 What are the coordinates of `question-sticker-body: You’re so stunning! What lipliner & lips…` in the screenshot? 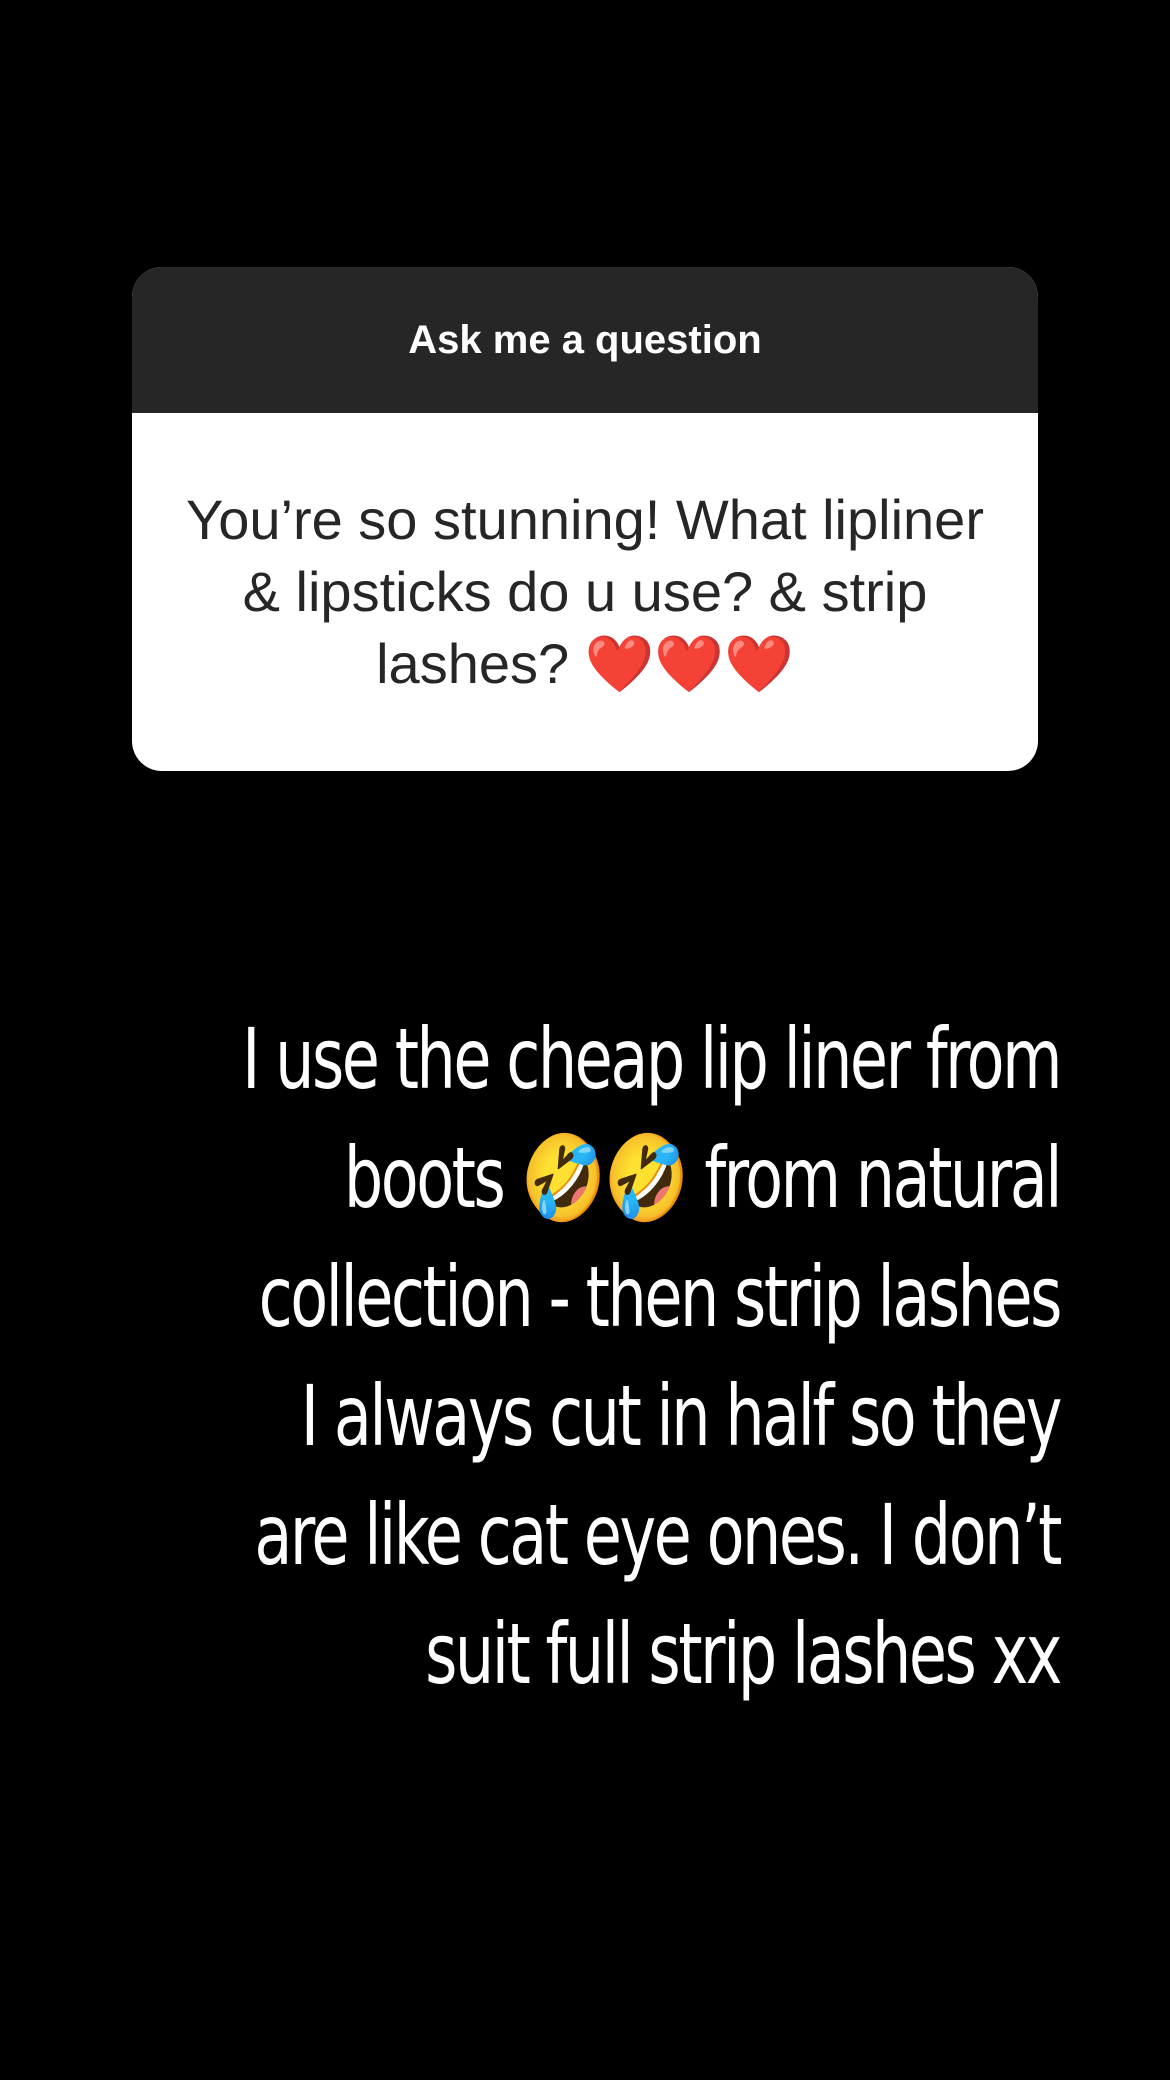 It's located at (585, 592).